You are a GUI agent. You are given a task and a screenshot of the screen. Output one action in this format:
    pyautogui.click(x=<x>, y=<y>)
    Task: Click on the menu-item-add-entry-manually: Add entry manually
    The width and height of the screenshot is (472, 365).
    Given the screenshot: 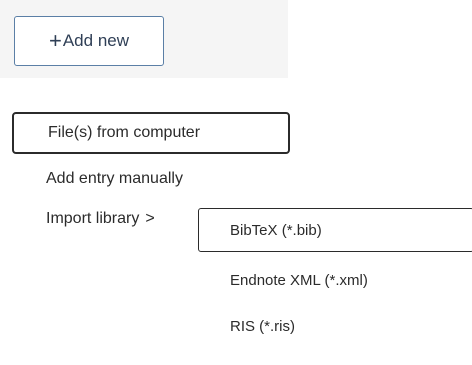 What is the action you would take?
    pyautogui.click(x=147, y=179)
    